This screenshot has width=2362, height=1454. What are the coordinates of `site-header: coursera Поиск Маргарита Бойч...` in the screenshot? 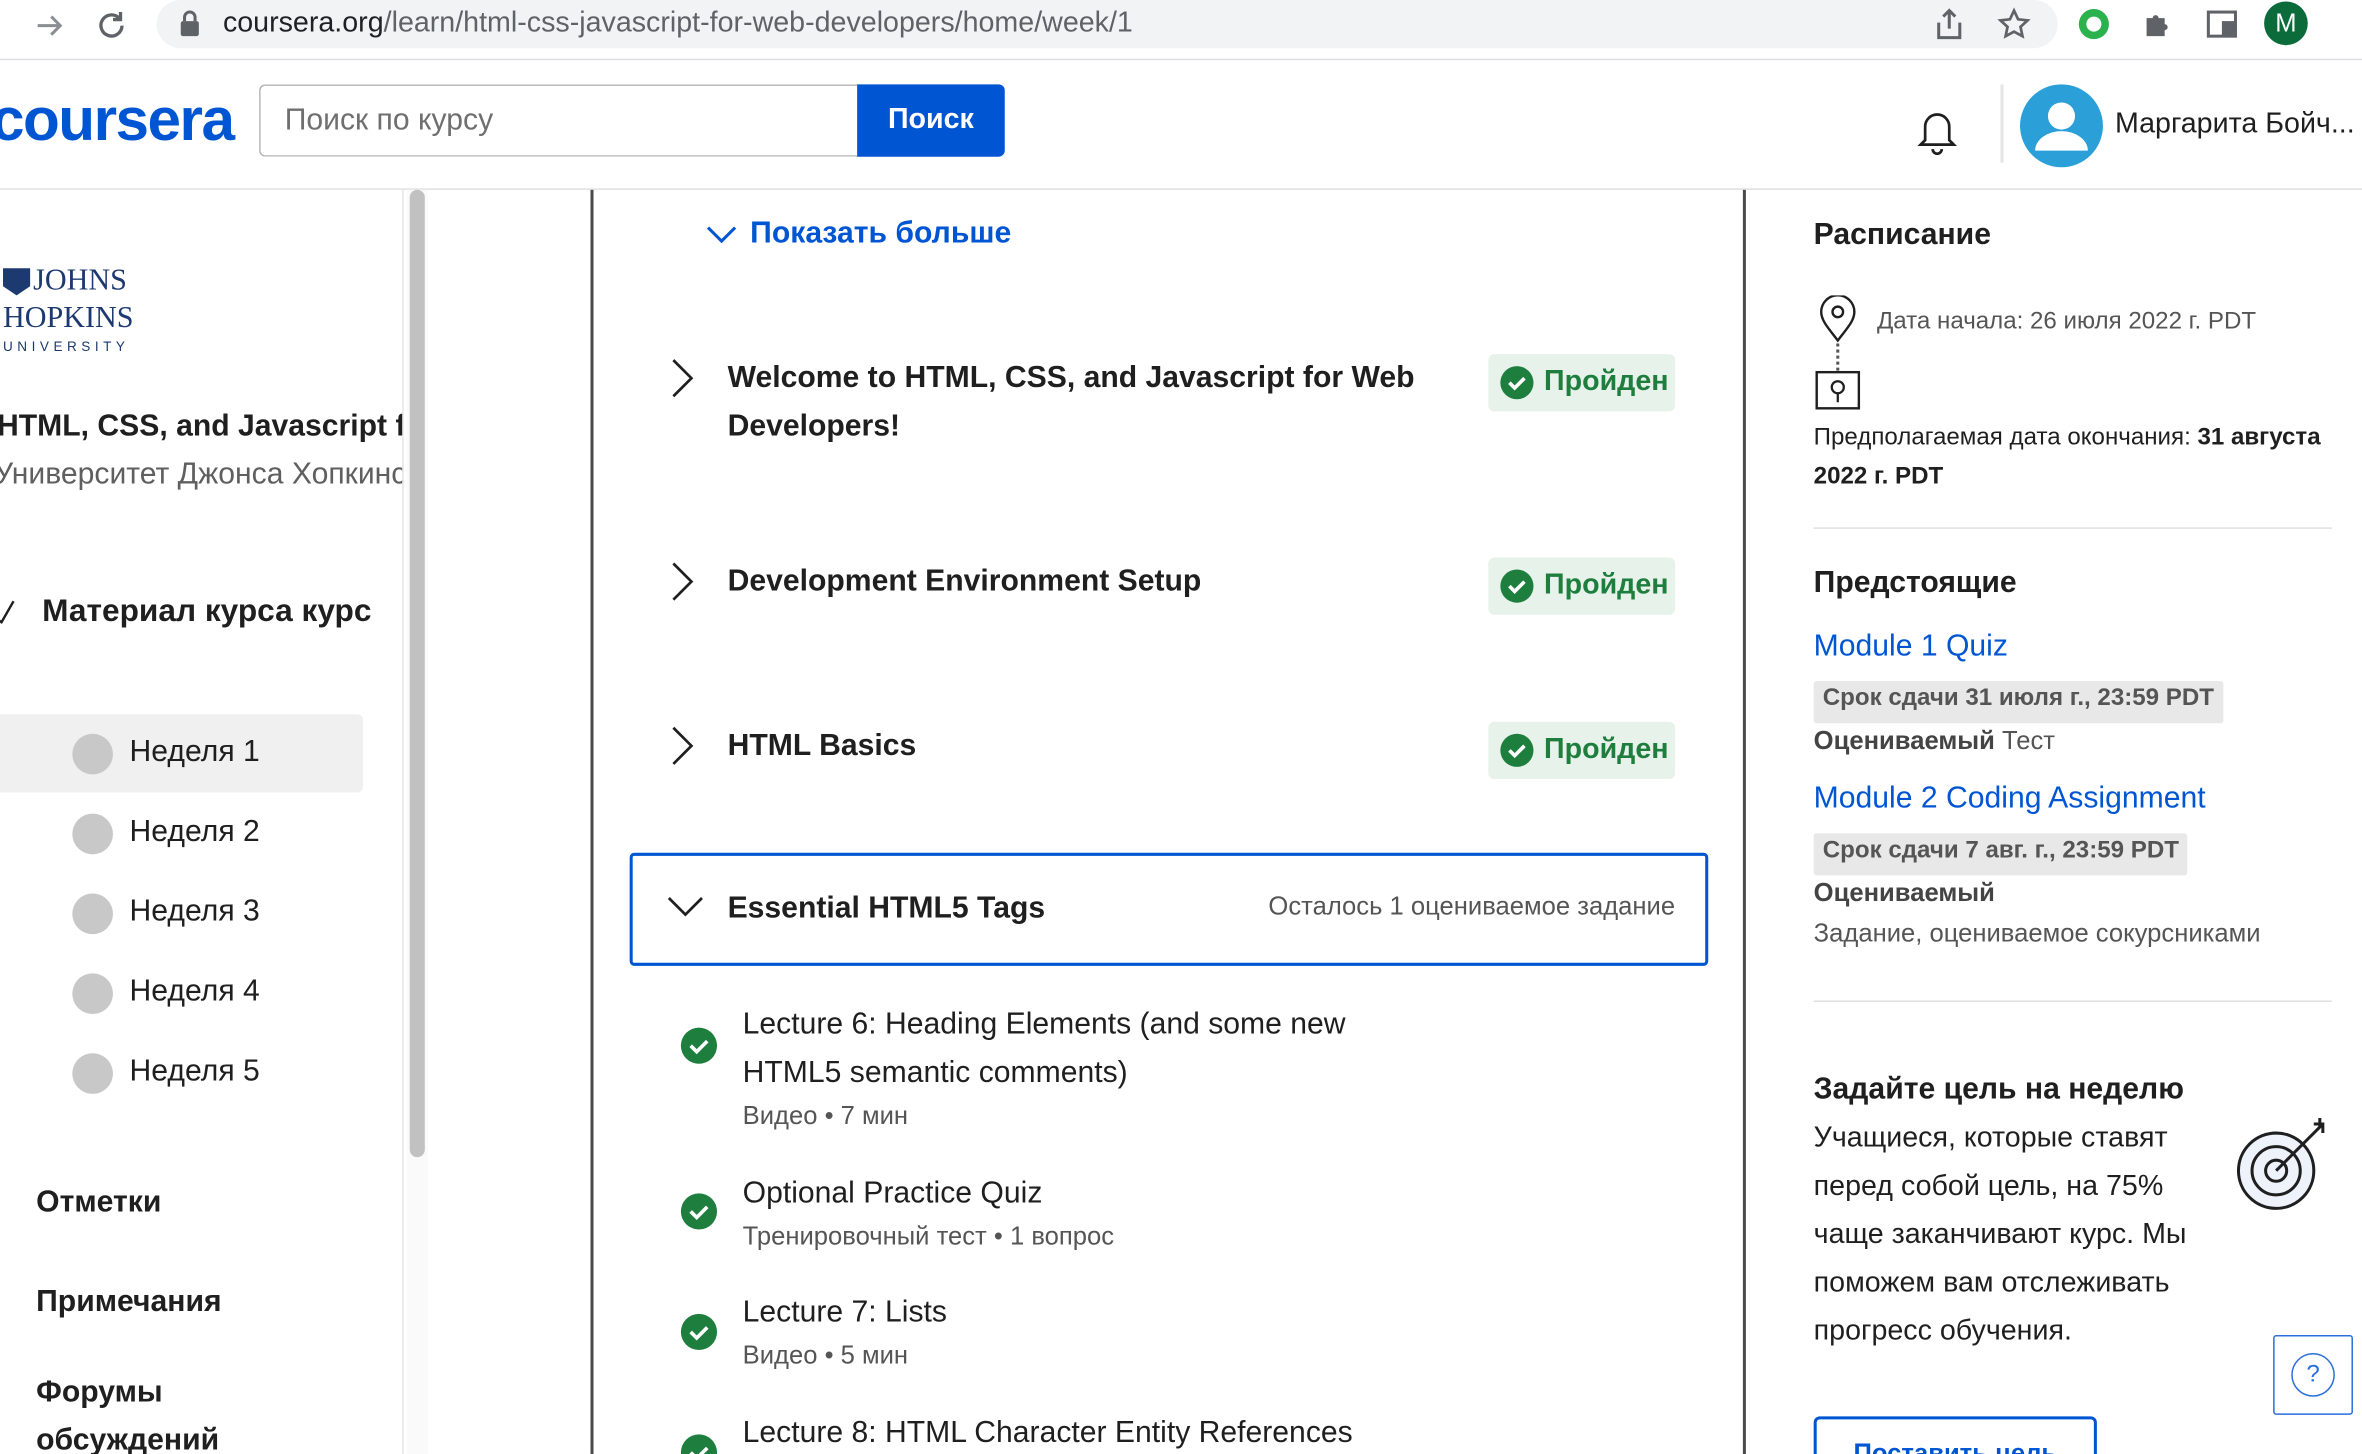 It's located at (1181, 125).